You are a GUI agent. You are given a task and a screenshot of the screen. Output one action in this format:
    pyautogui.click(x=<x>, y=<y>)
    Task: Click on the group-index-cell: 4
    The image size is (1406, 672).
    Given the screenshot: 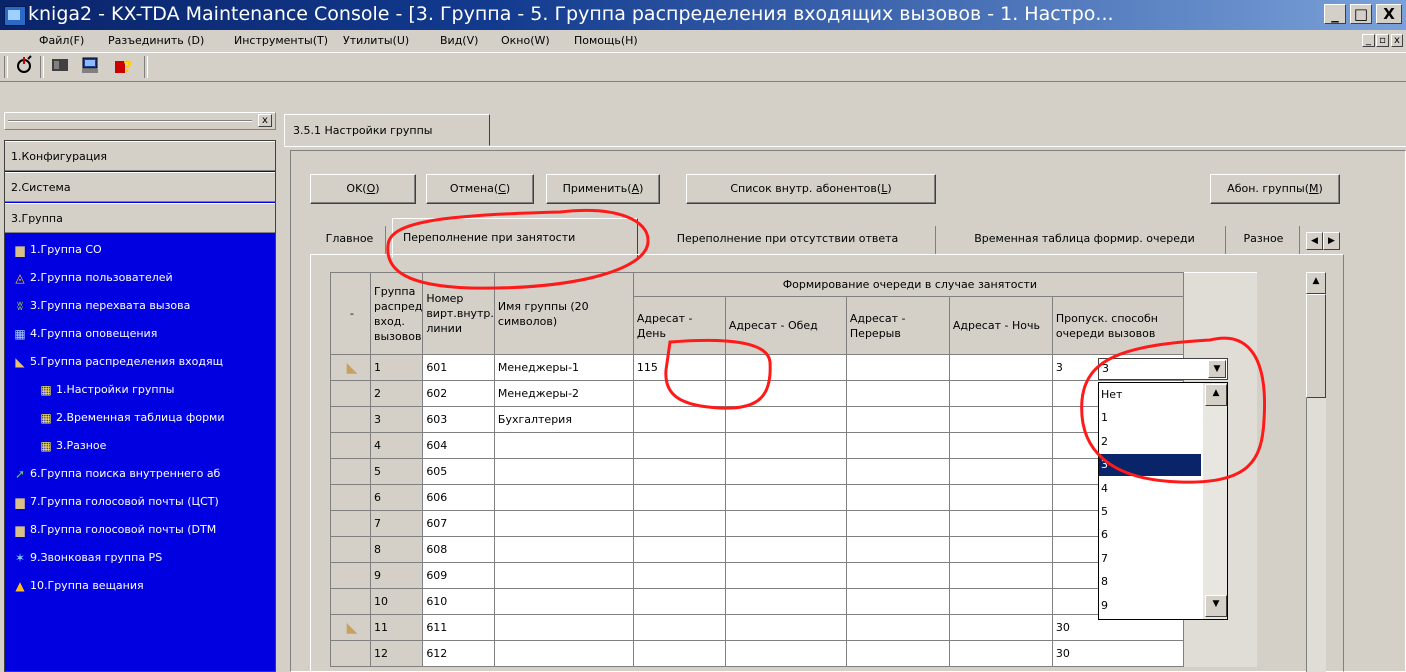 What is the action you would take?
    pyautogui.click(x=396, y=445)
    